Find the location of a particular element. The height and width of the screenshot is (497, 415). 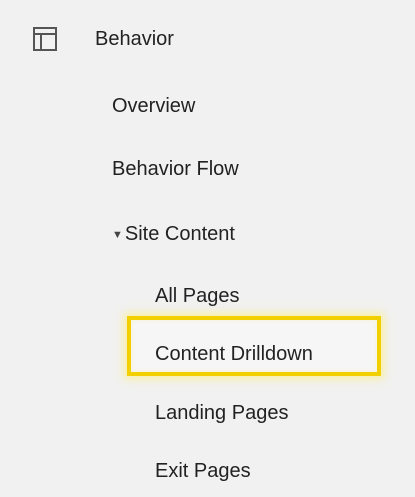

nav-item-overview: Overview is located at coordinates (153, 106).